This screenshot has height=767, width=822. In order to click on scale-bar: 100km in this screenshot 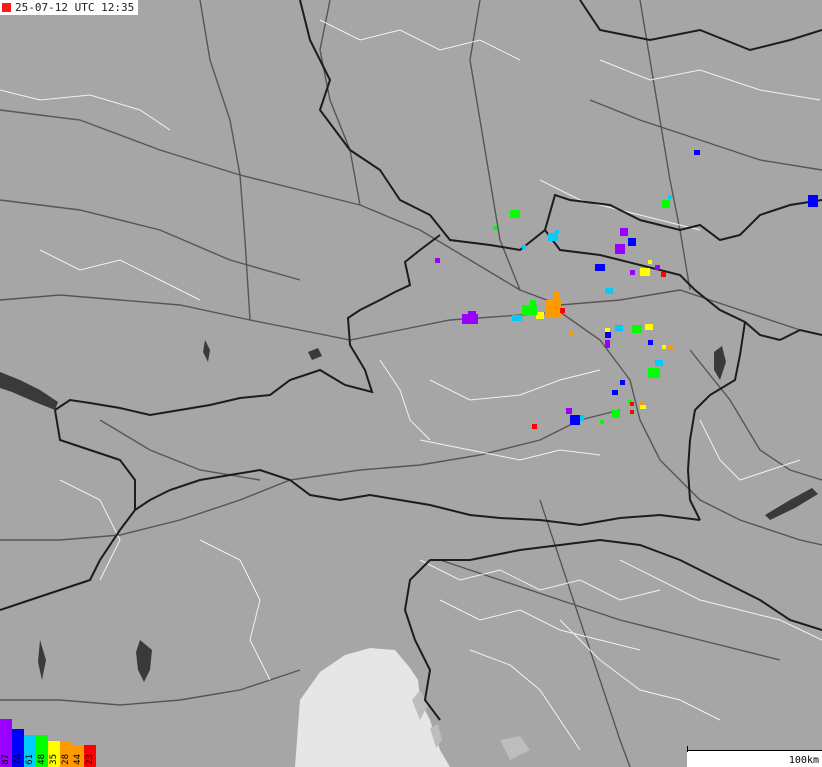, I will do `click(754, 756)`.